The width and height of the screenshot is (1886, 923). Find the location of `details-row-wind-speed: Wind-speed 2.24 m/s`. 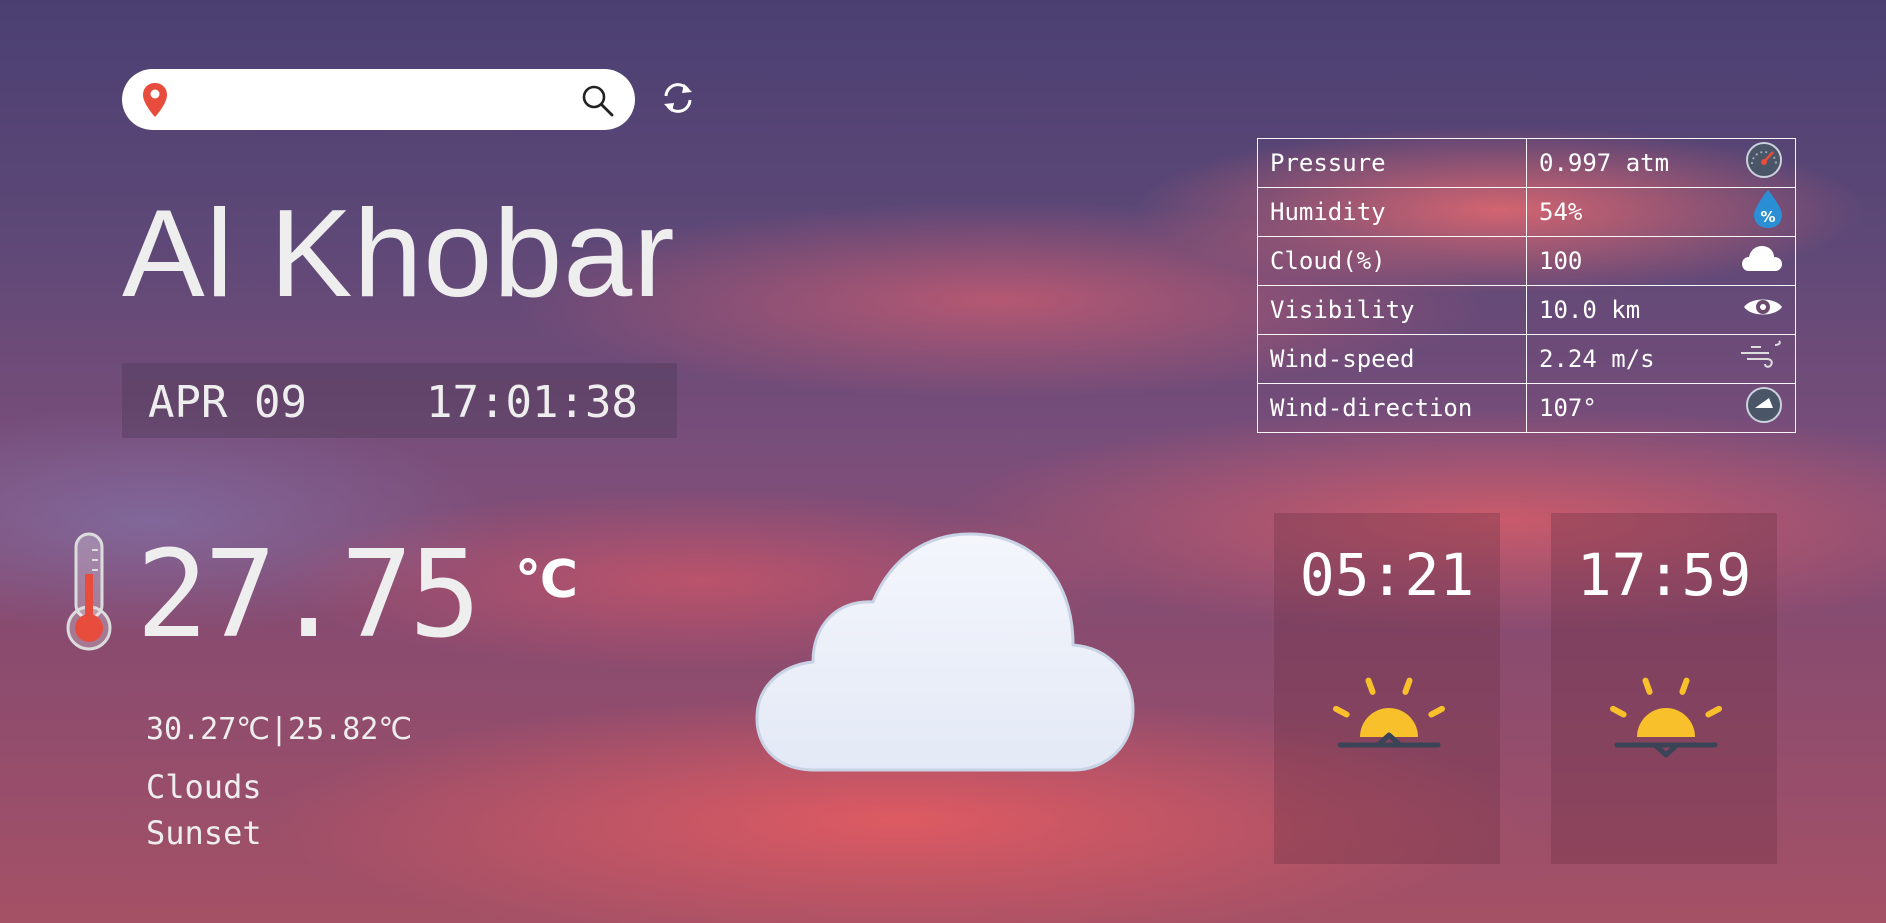

details-row-wind-speed: Wind-speed 2.24 m/s is located at coordinates (1526, 359).